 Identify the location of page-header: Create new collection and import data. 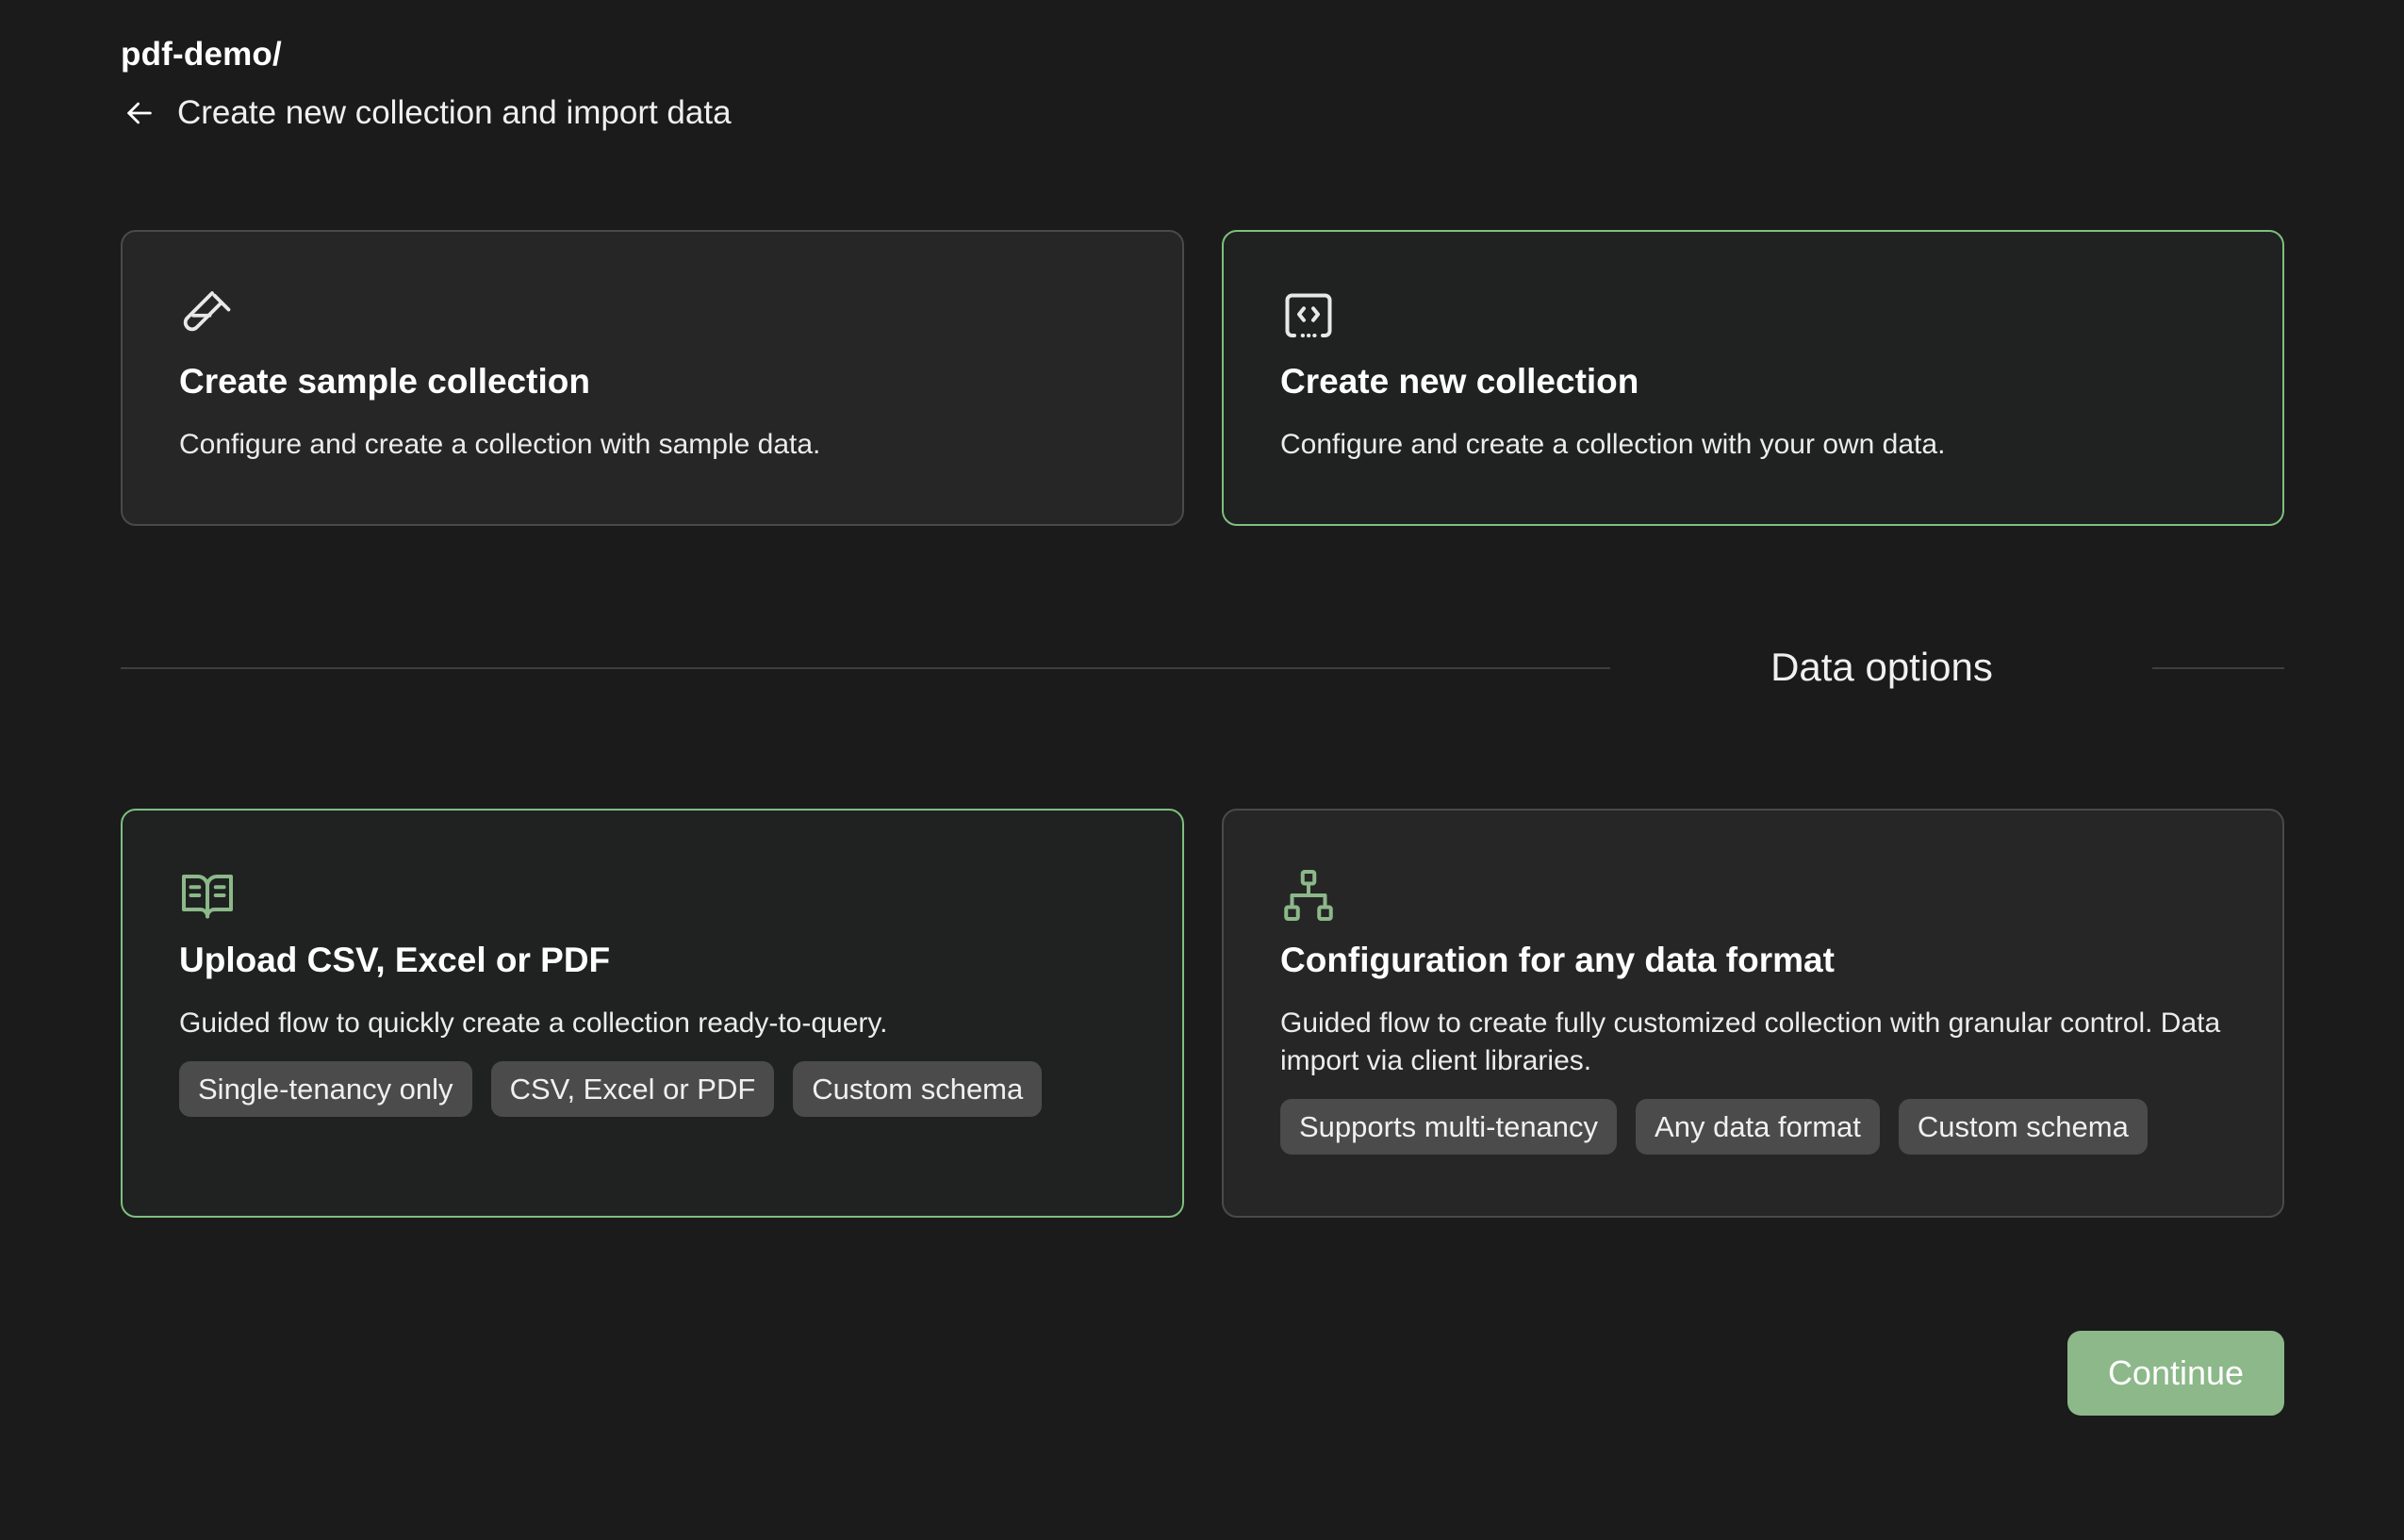
(426, 113).